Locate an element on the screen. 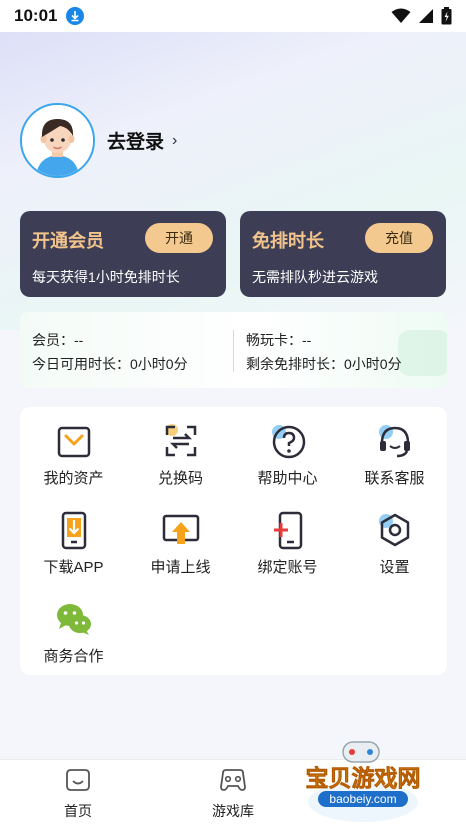 Image resolution: width=466 pixels, height=828 pixels. download-badge-icon is located at coordinates (75, 16).